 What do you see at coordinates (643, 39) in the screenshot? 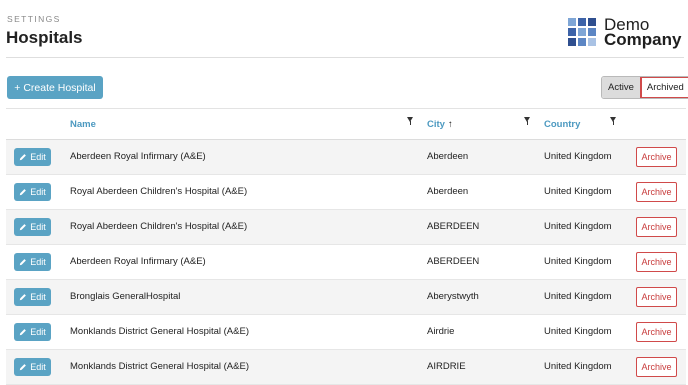
I see `logo-text-company: Company` at bounding box center [643, 39].